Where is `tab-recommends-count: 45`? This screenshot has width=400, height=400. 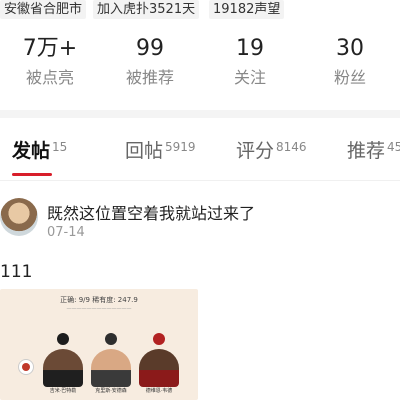 tab-recommends-count: 45 is located at coordinates (393, 146).